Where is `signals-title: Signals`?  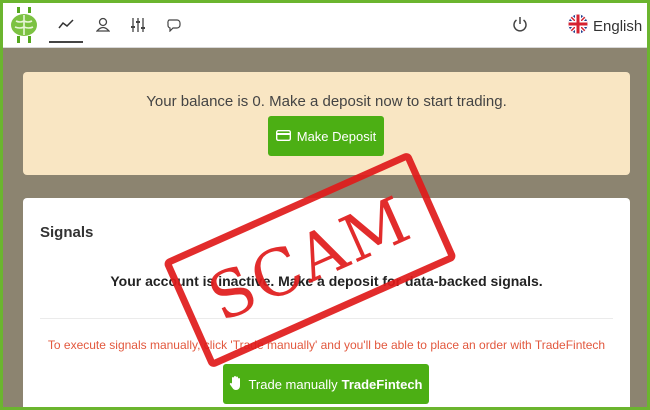 signals-title: Signals is located at coordinates (67, 232).